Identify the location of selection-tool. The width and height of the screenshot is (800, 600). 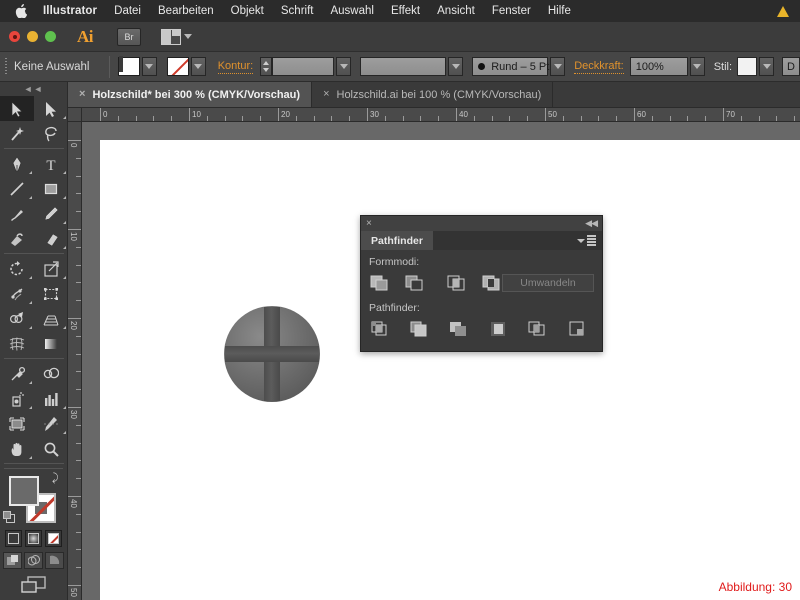
(17, 108).